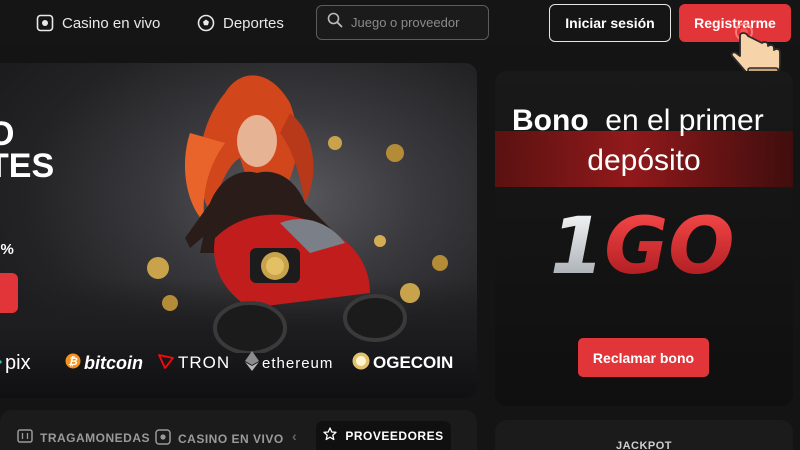 The width and height of the screenshot is (800, 450). Describe the element at coordinates (294, 436) in the screenshot. I see `chevron-left-icon: ‹` at that location.